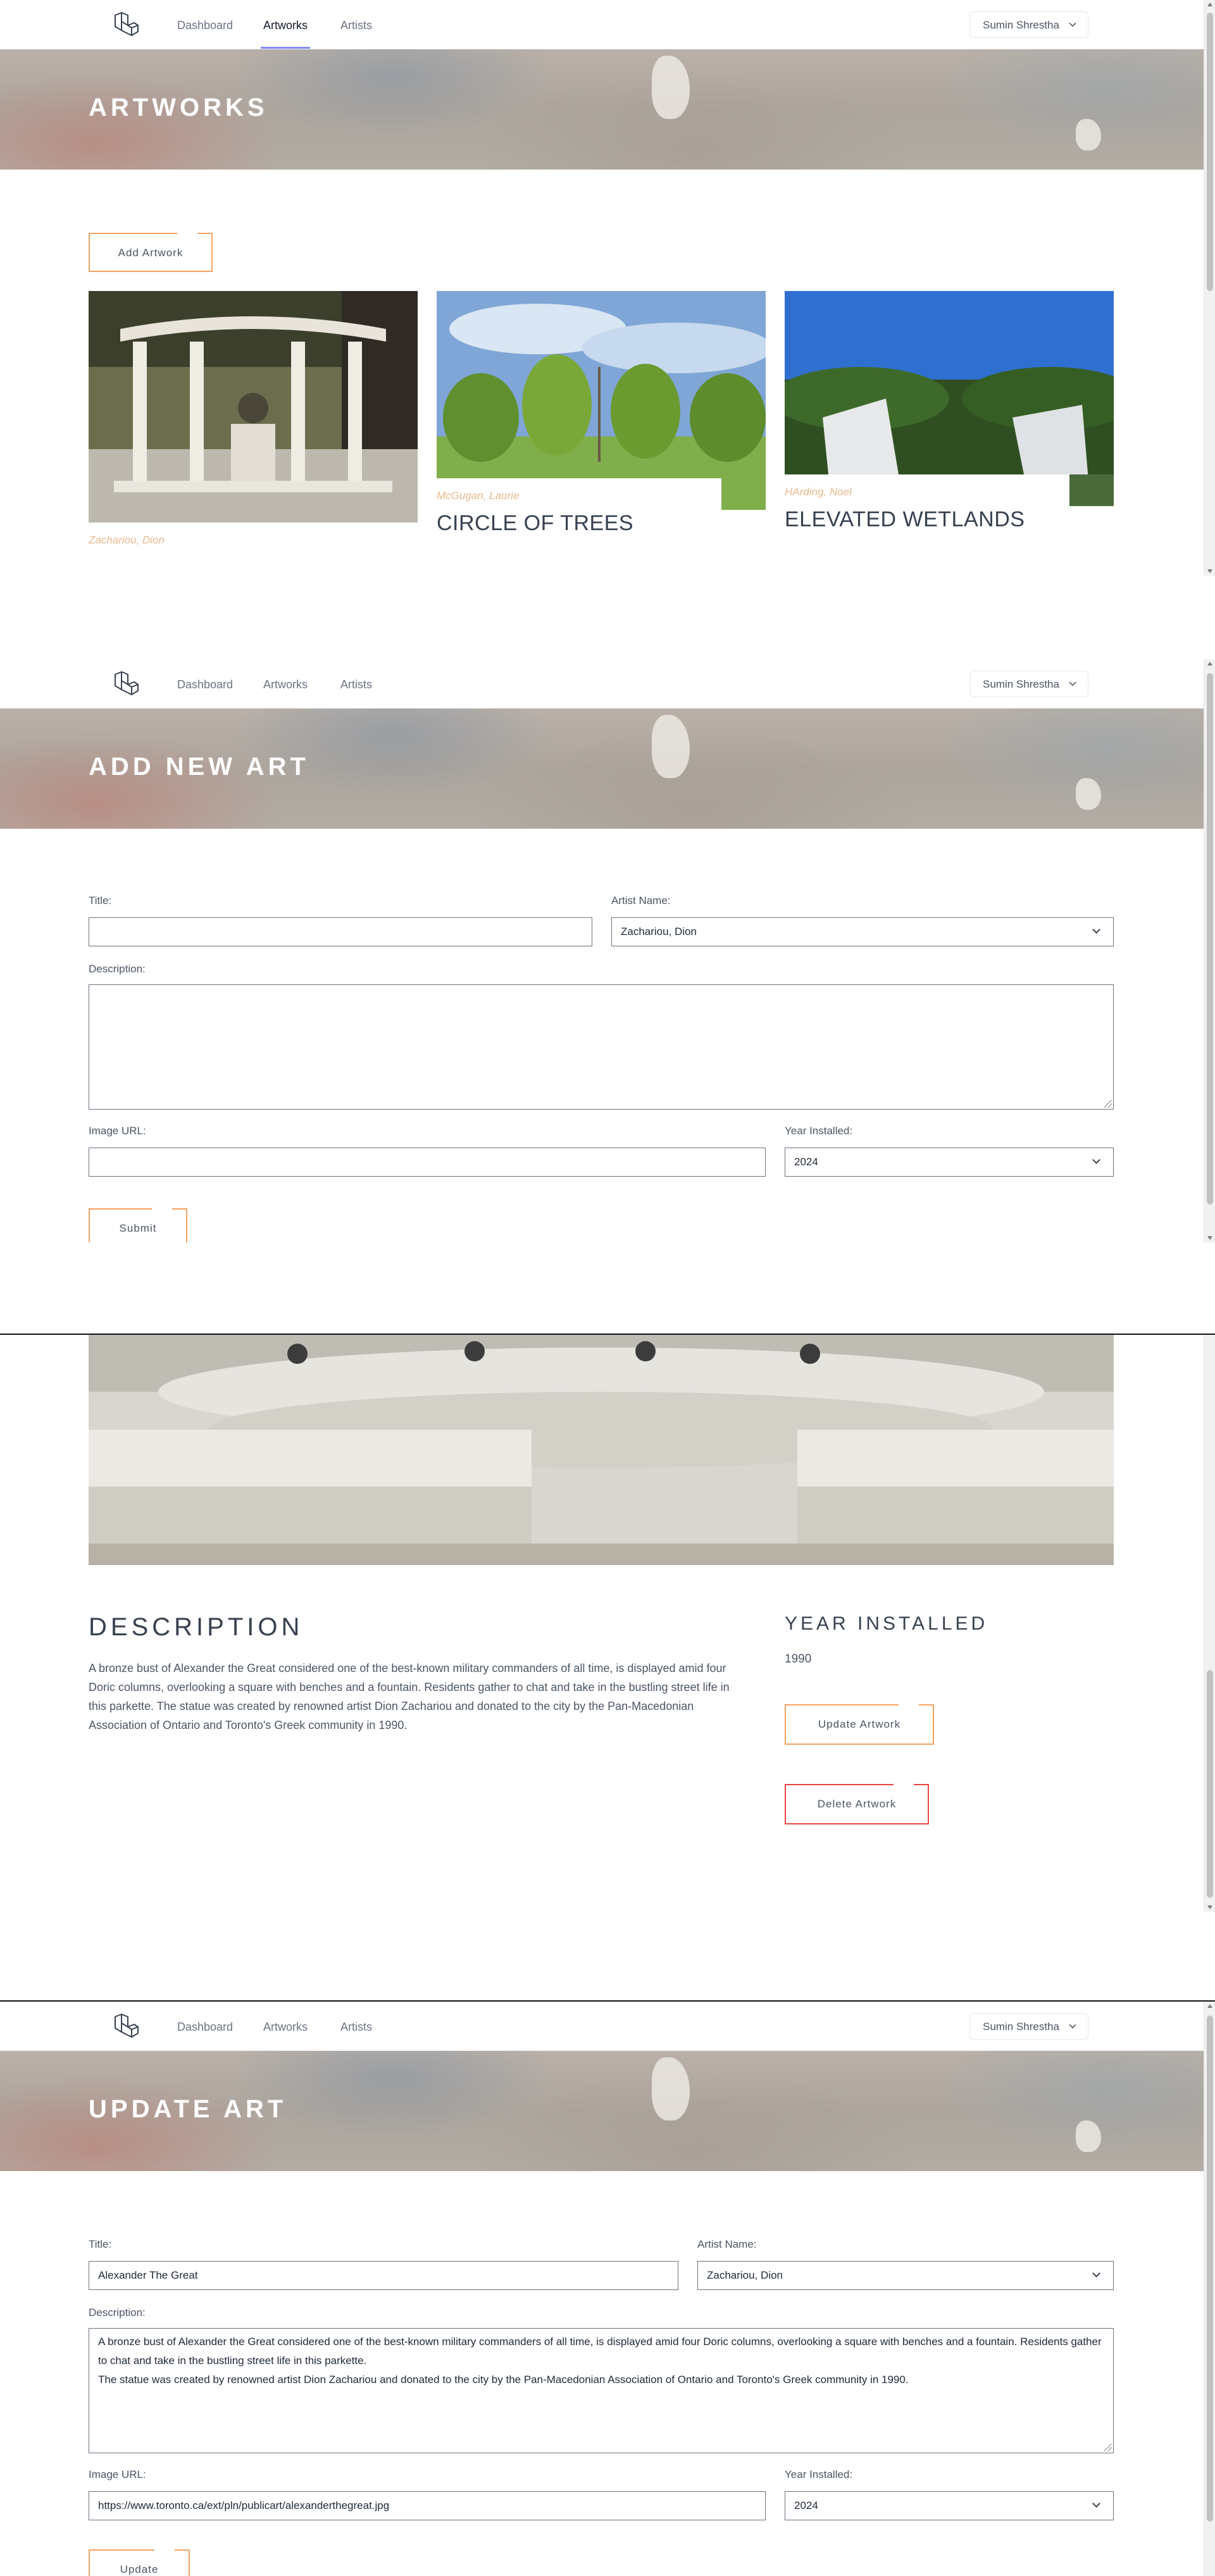  What do you see at coordinates (427, 1163) in the screenshot?
I see `image-url-input` at bounding box center [427, 1163].